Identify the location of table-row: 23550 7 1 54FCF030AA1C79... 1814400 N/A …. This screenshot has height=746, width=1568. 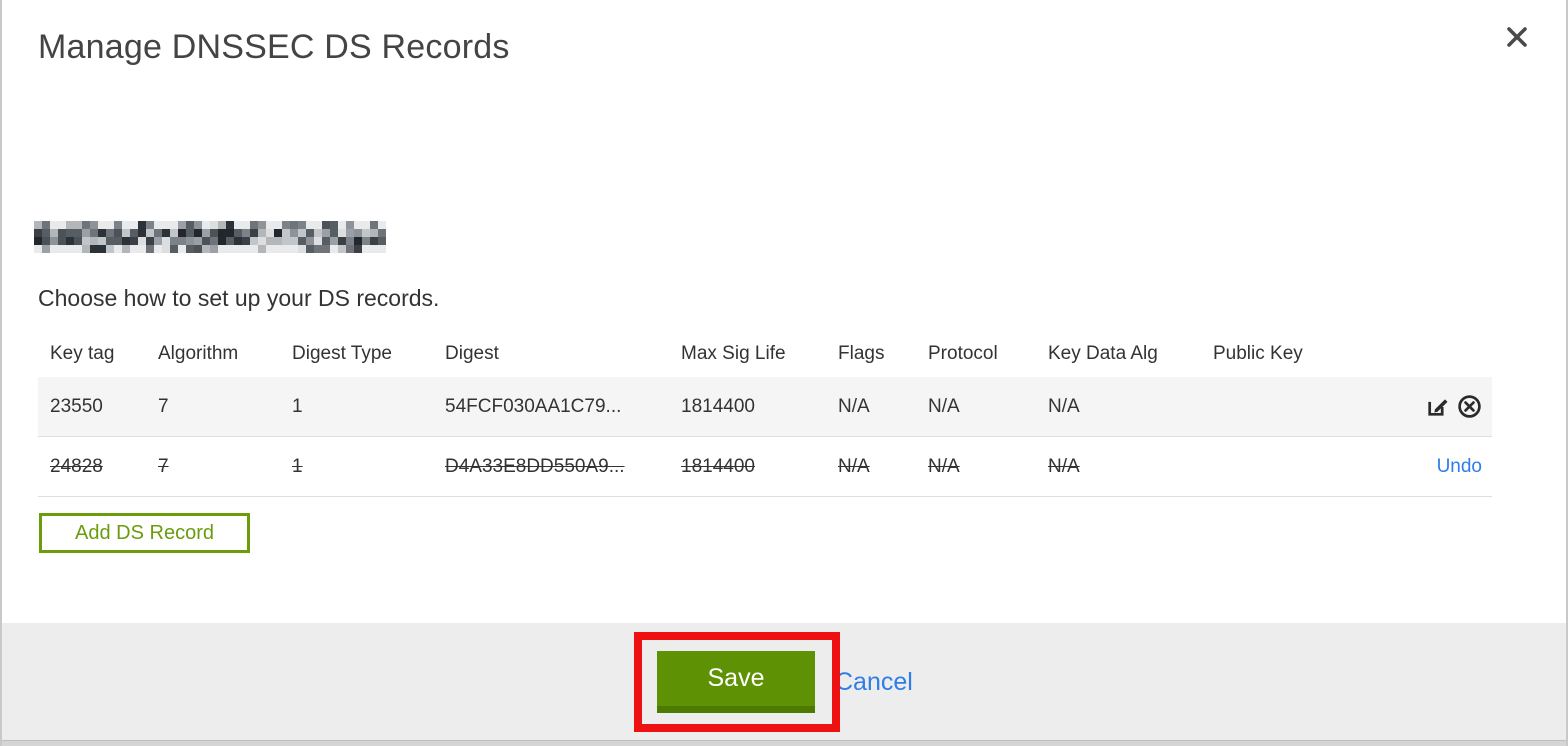
(765, 407).